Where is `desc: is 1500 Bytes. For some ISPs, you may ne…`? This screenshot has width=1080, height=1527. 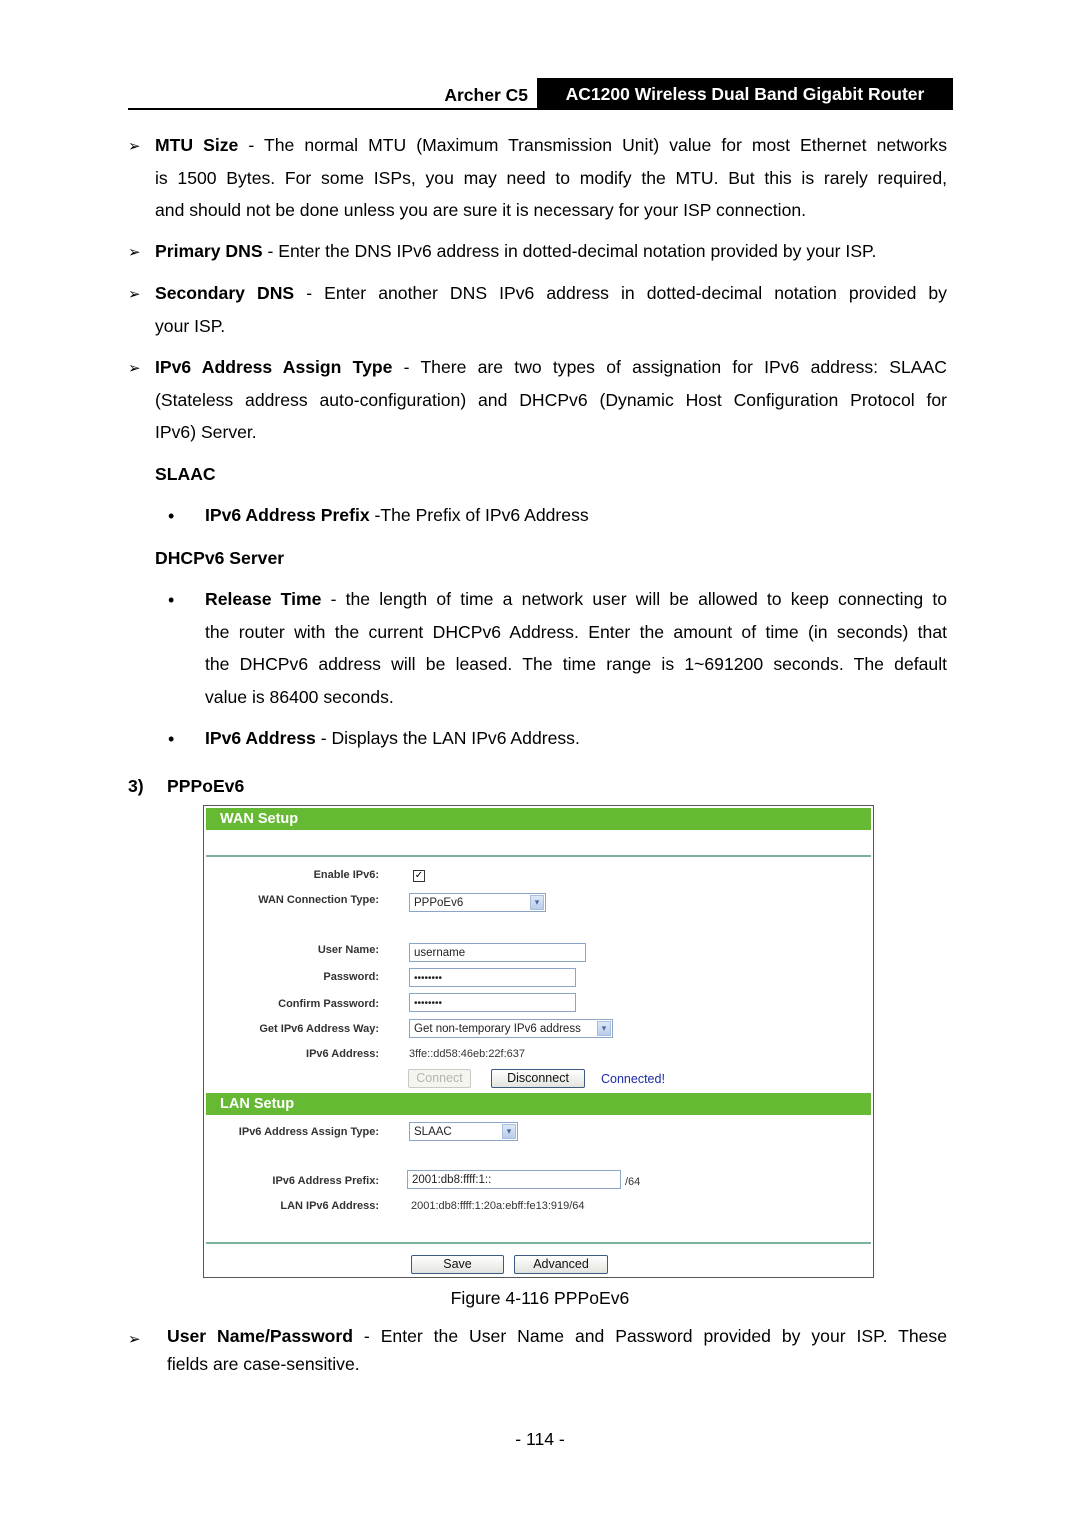 desc: is 1500 Bytes. For some ISPs, you may ne… is located at coordinates (551, 177).